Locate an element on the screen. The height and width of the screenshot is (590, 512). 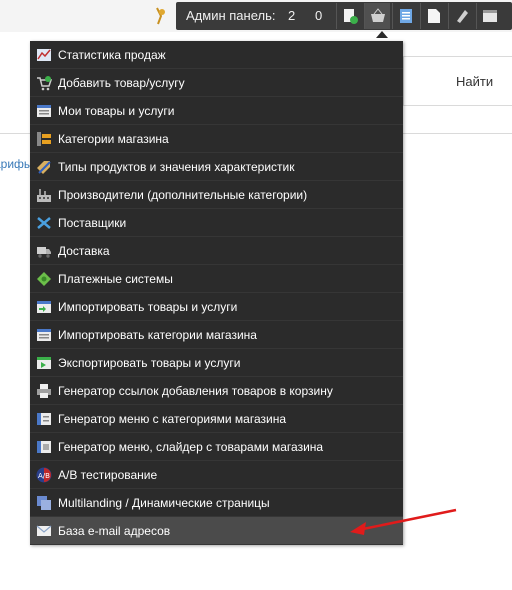
cart-add-icon is located at coordinates (44, 83).